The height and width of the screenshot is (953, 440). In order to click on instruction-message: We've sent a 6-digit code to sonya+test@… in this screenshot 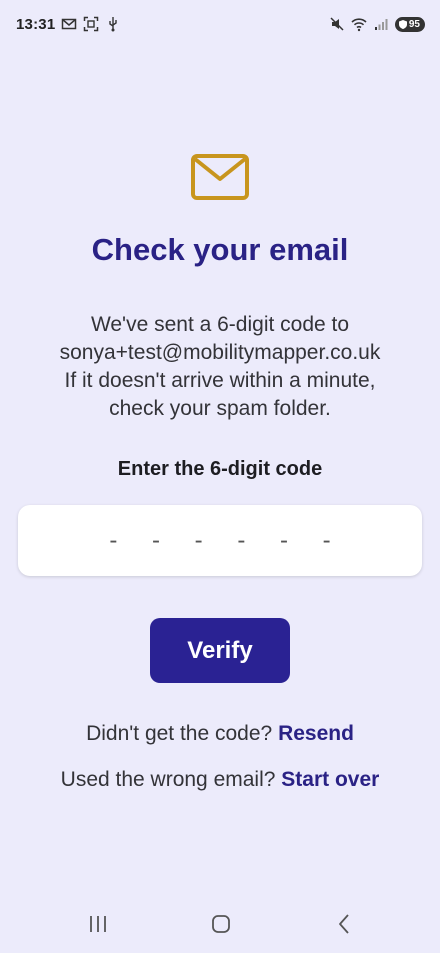, I will do `click(220, 367)`.